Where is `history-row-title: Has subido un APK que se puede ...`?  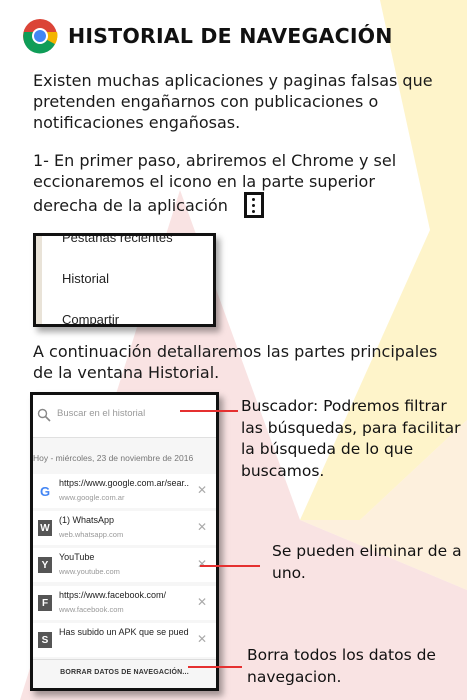 history-row-title: Has subido un APK que se puede ... is located at coordinates (124, 632).